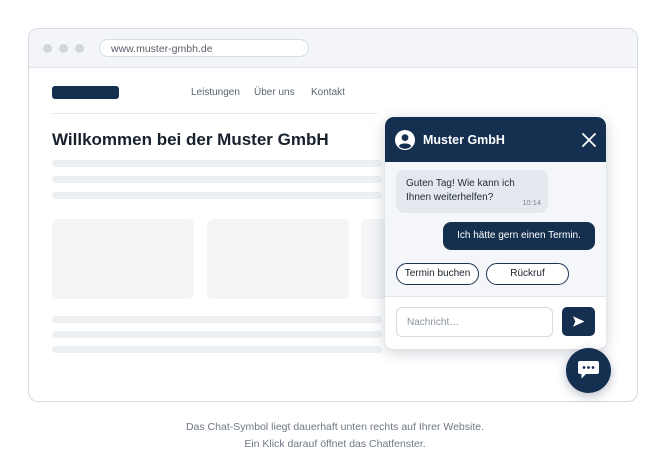  What do you see at coordinates (519, 236) in the screenshot?
I see `outgoing-message: Ich hätte gern einen Termin.` at bounding box center [519, 236].